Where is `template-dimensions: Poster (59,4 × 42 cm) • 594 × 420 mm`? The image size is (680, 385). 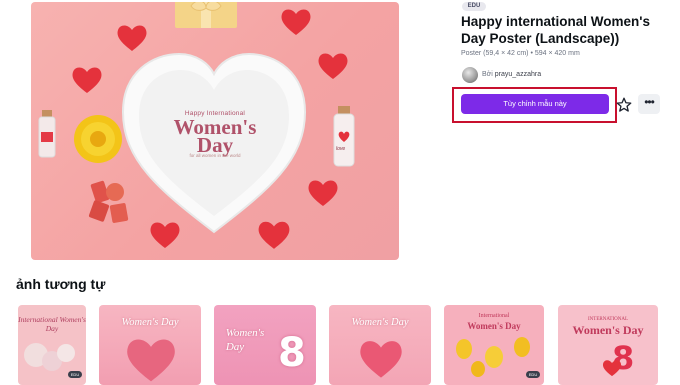 template-dimensions: Poster (59,4 × 42 cm) • 594 × 420 mm is located at coordinates (520, 53).